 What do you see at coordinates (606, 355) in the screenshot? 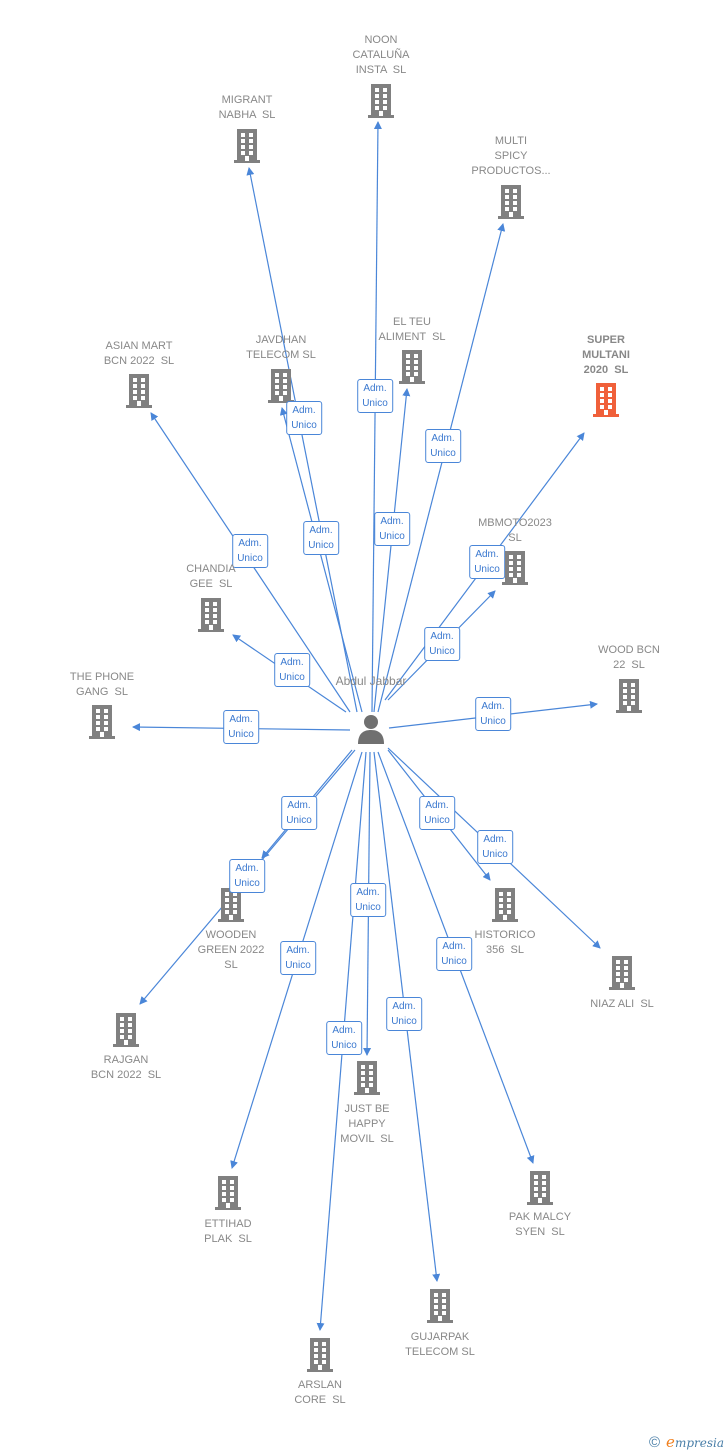
I see `company-label-super-multani-2020-sl: SUPER MULTANI 2020 SL` at bounding box center [606, 355].